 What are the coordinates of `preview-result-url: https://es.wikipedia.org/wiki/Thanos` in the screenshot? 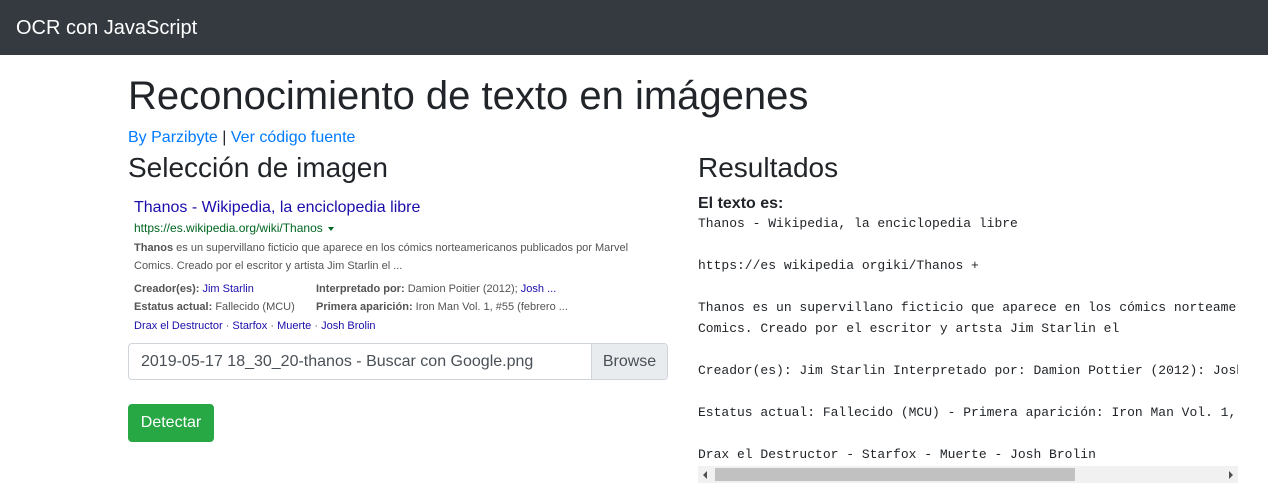 It's located at (234, 228).